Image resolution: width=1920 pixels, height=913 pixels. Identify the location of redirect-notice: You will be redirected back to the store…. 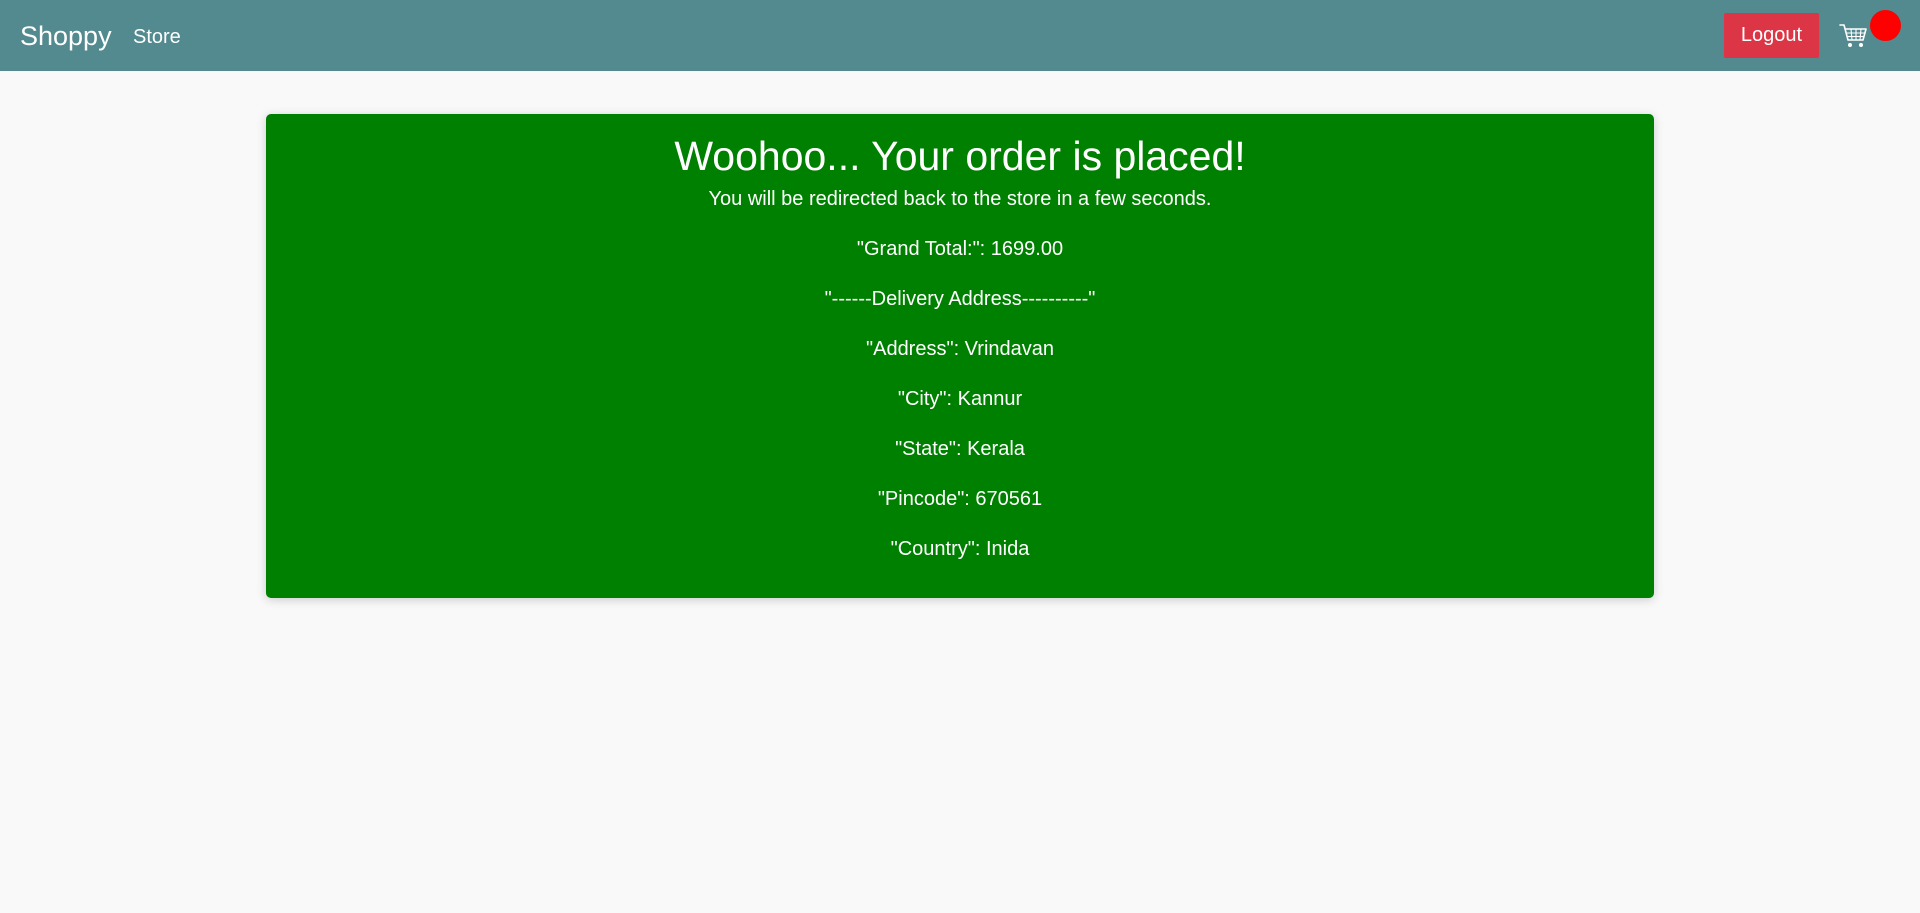
(960, 199).